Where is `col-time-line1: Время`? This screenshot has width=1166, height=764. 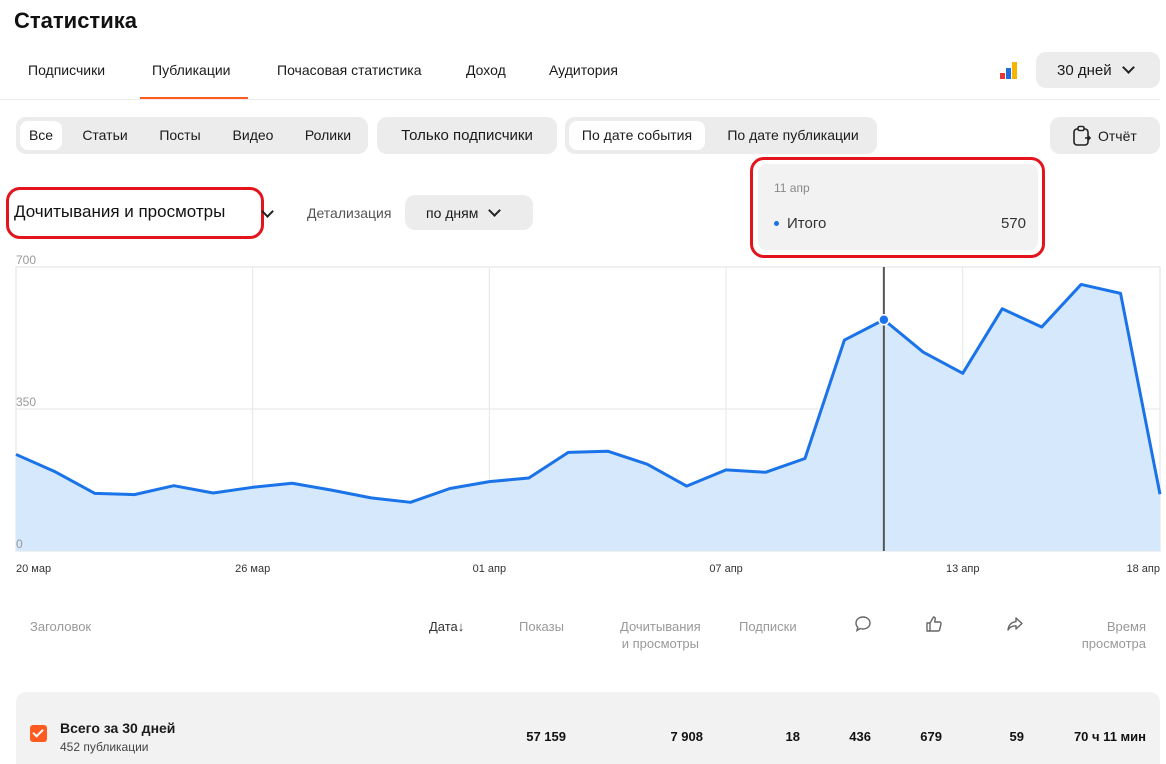
col-time-line1: Время is located at coordinates (1126, 626).